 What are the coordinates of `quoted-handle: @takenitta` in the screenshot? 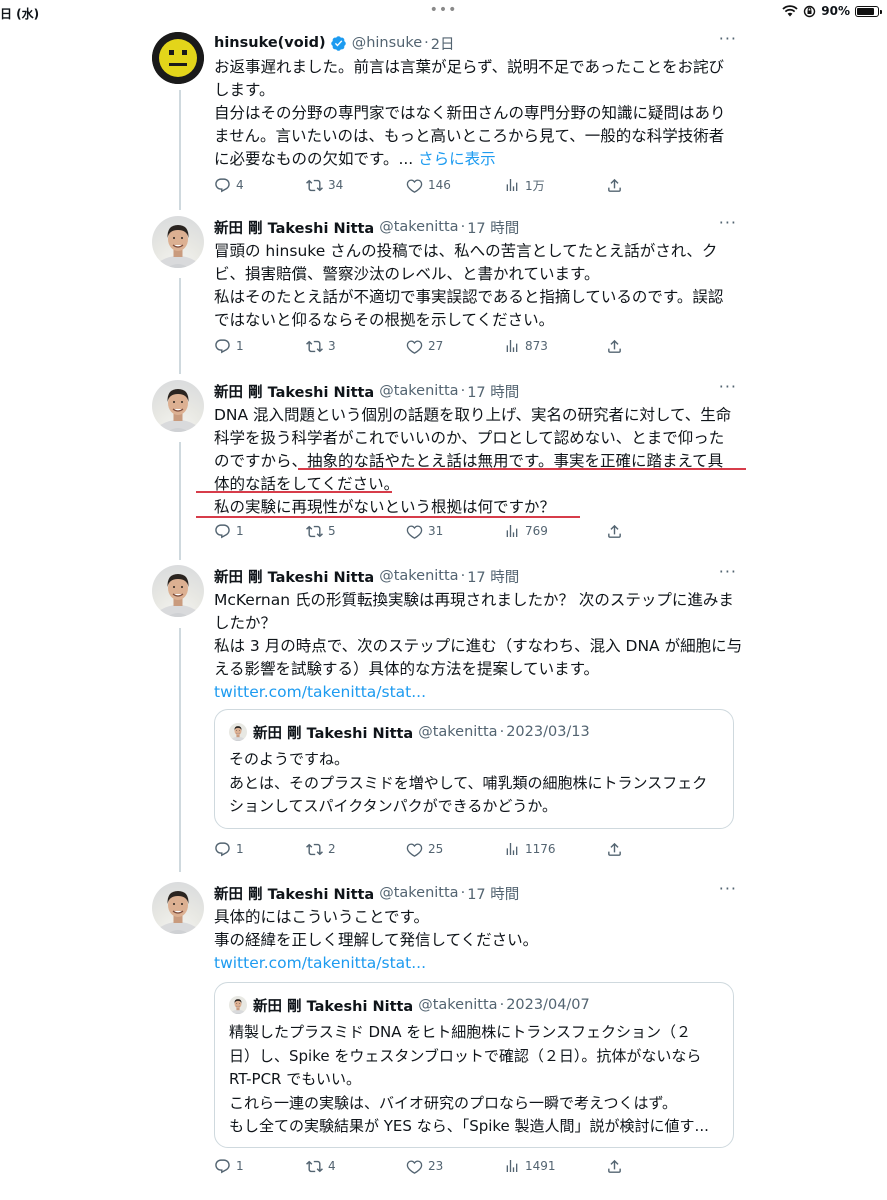 It's located at (458, 1005).